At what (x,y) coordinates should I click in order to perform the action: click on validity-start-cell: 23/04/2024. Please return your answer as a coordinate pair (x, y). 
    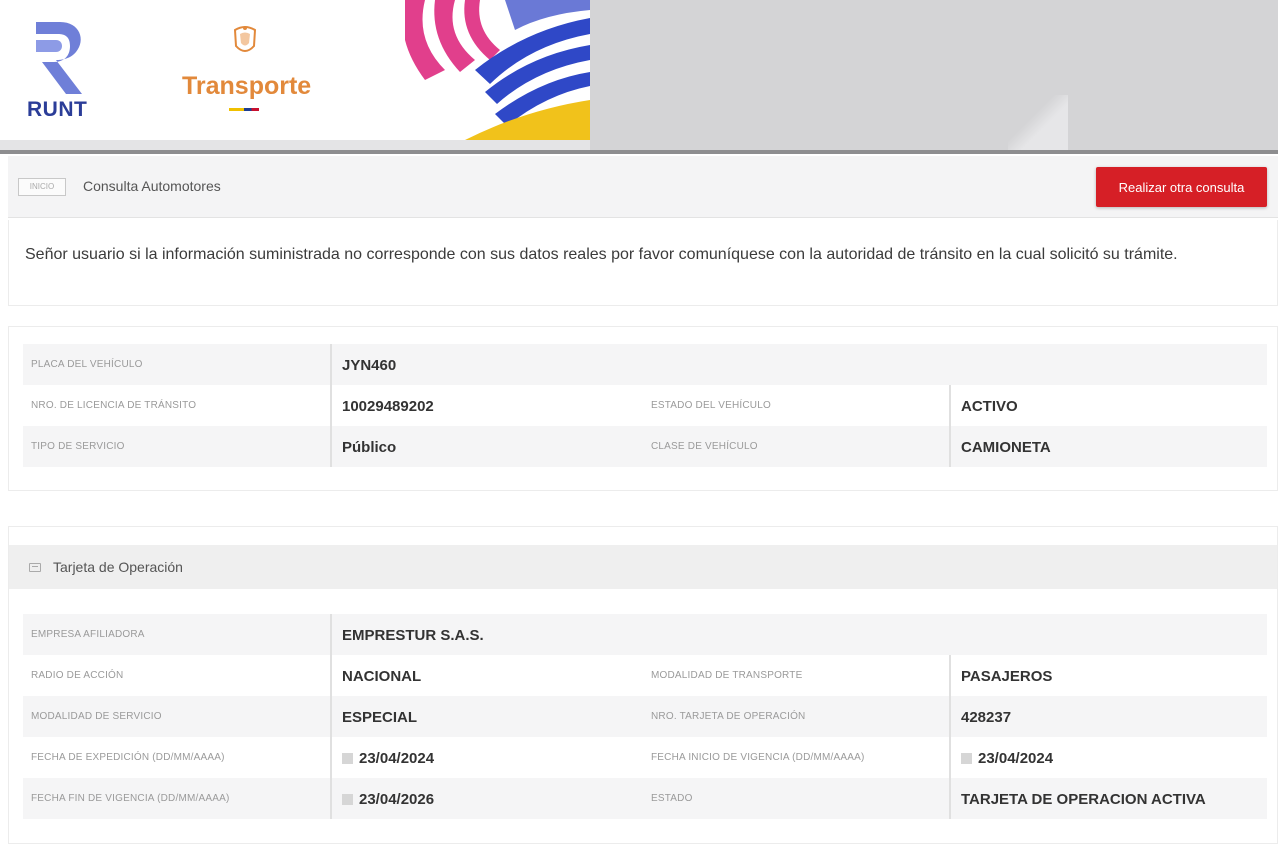
    Looking at the image, I should click on (1104, 757).